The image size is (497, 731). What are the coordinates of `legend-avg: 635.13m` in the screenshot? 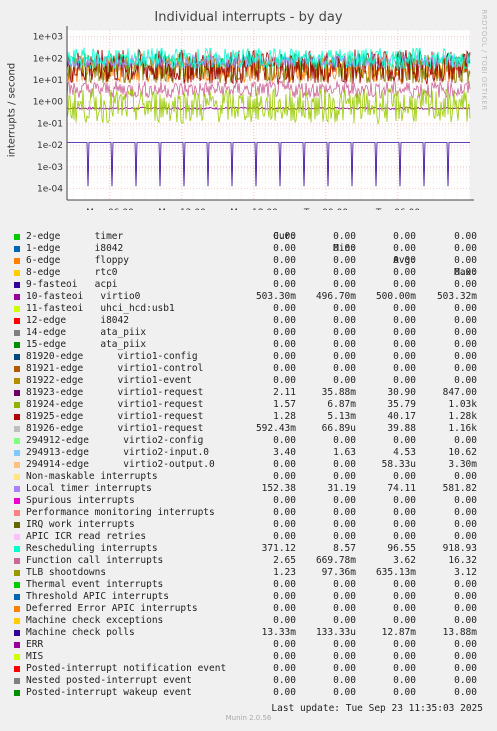 It's located at (395, 572).